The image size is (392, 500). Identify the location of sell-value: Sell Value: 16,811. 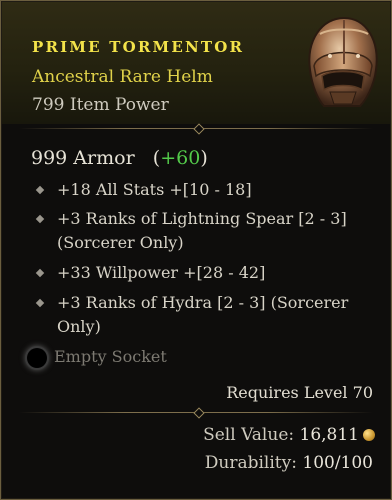
(281, 435).